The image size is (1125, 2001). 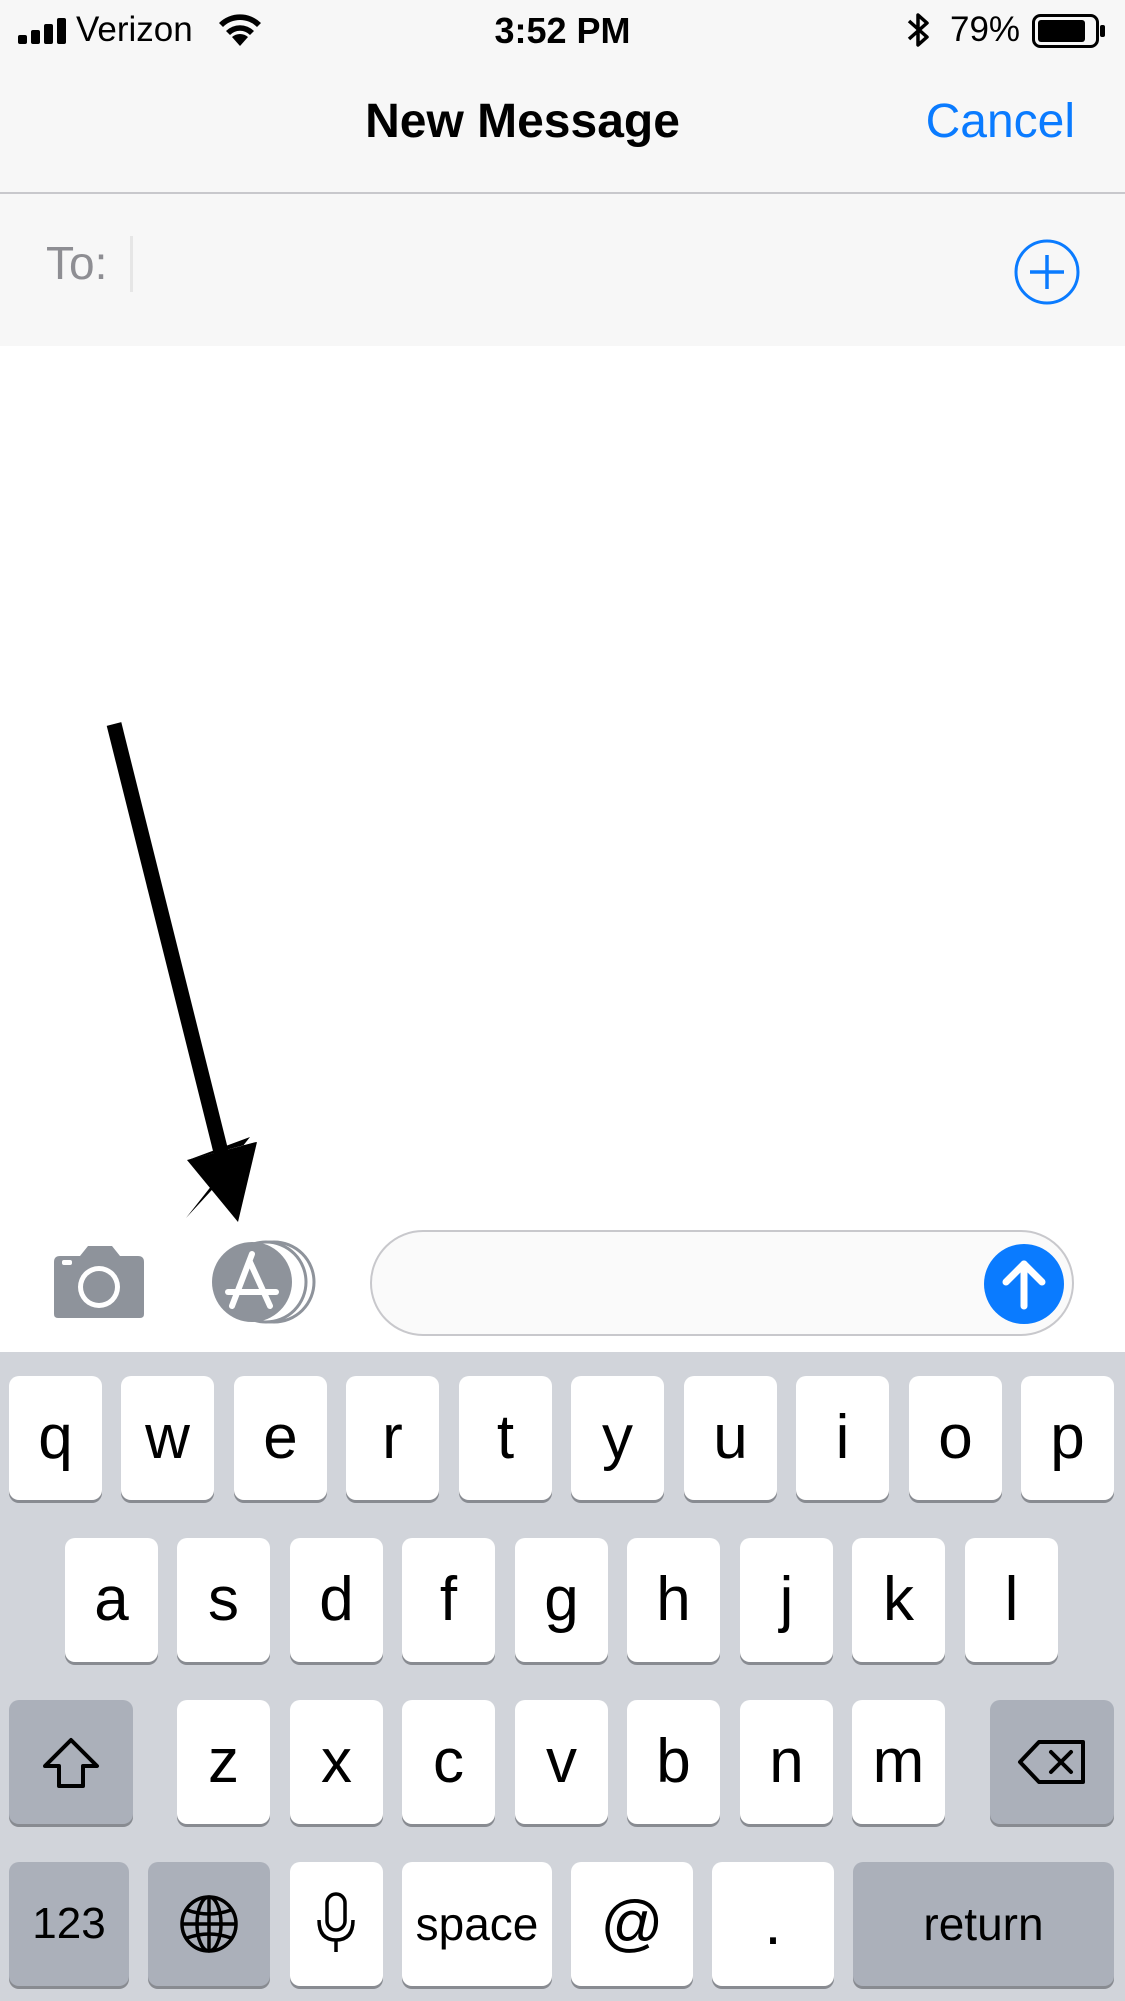 I want to click on delete-key, so click(x=1052, y=1762).